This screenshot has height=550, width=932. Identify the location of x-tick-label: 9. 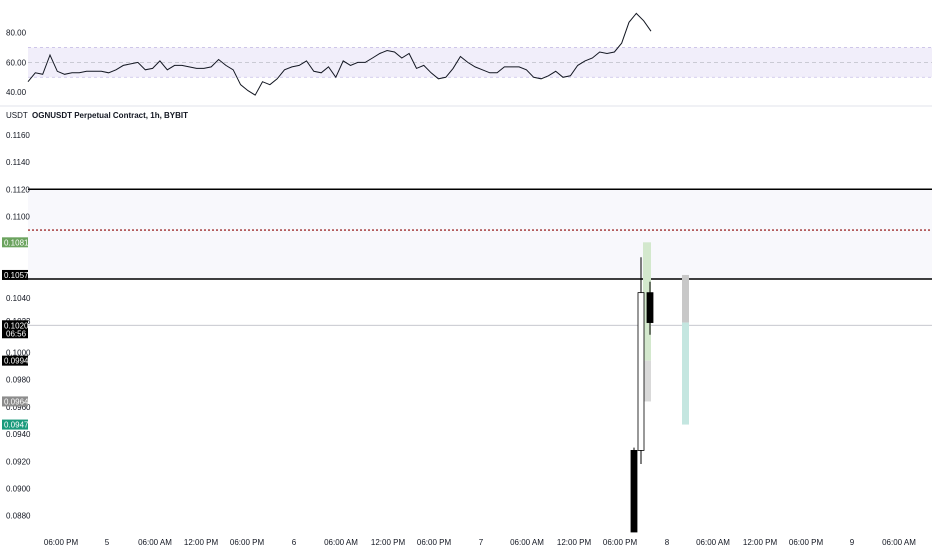
(852, 542).